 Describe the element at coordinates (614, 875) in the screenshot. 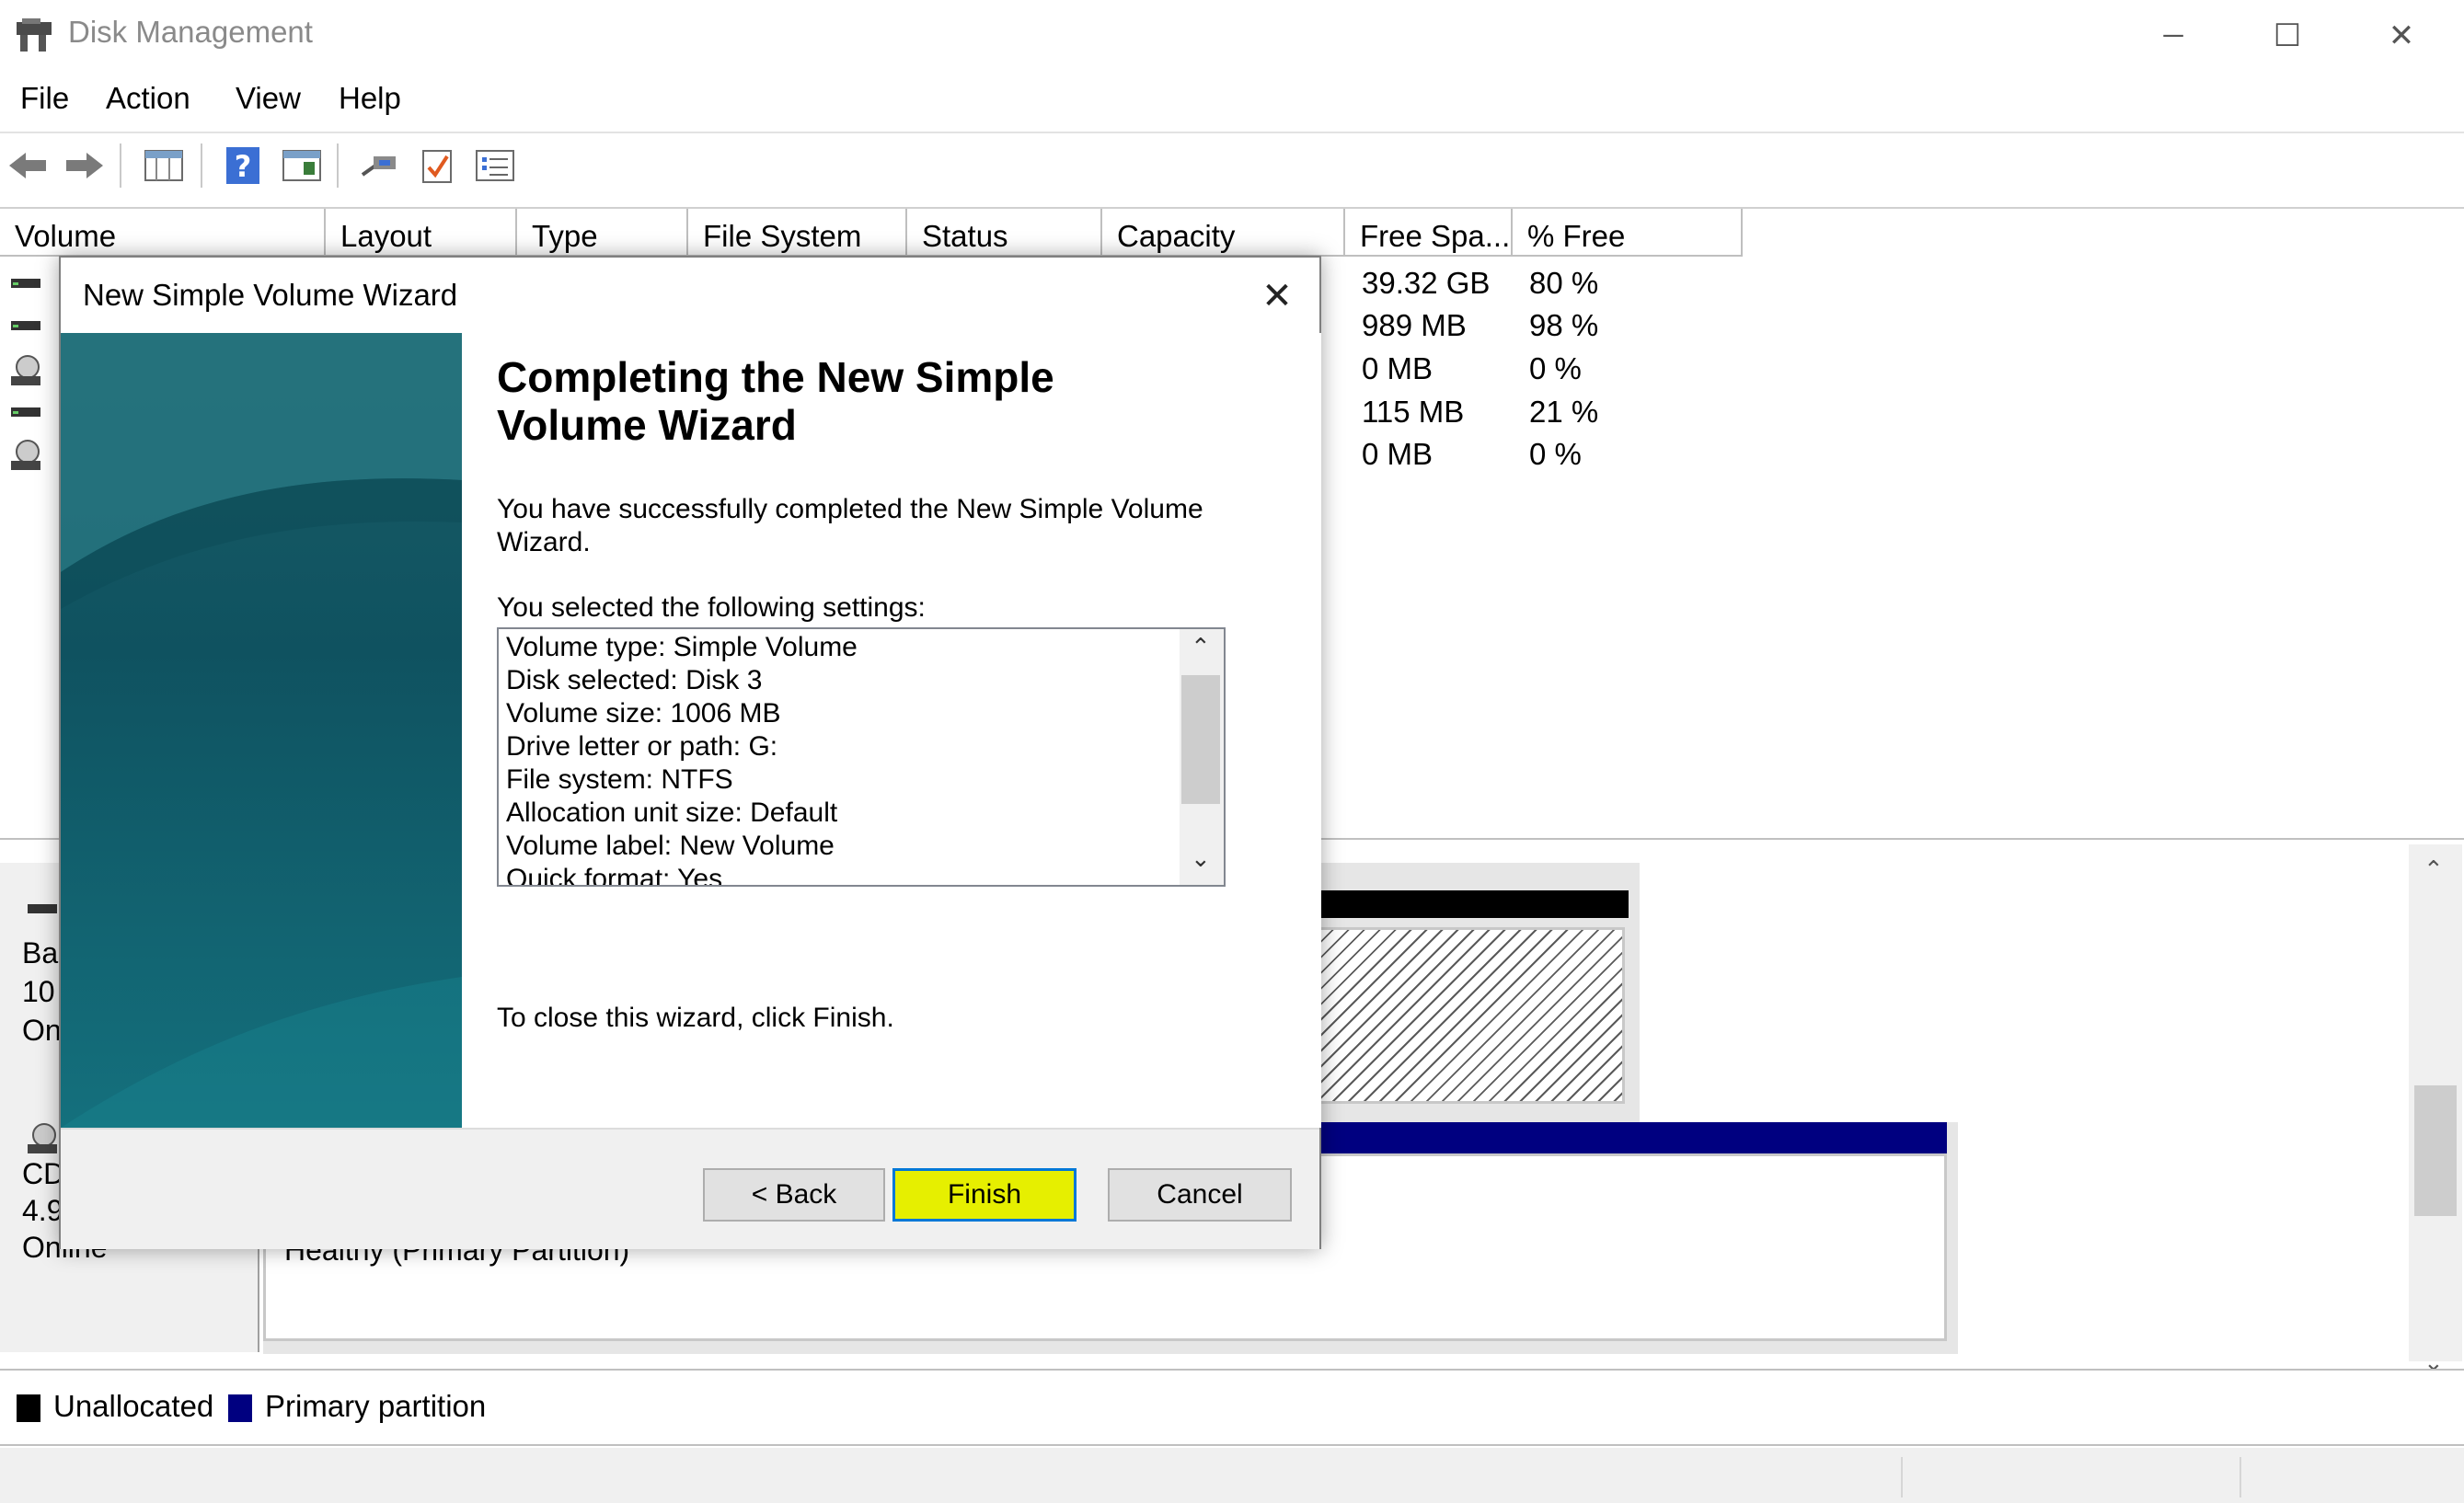

I see `setting-quick-format: Quick format: Yes` at that location.